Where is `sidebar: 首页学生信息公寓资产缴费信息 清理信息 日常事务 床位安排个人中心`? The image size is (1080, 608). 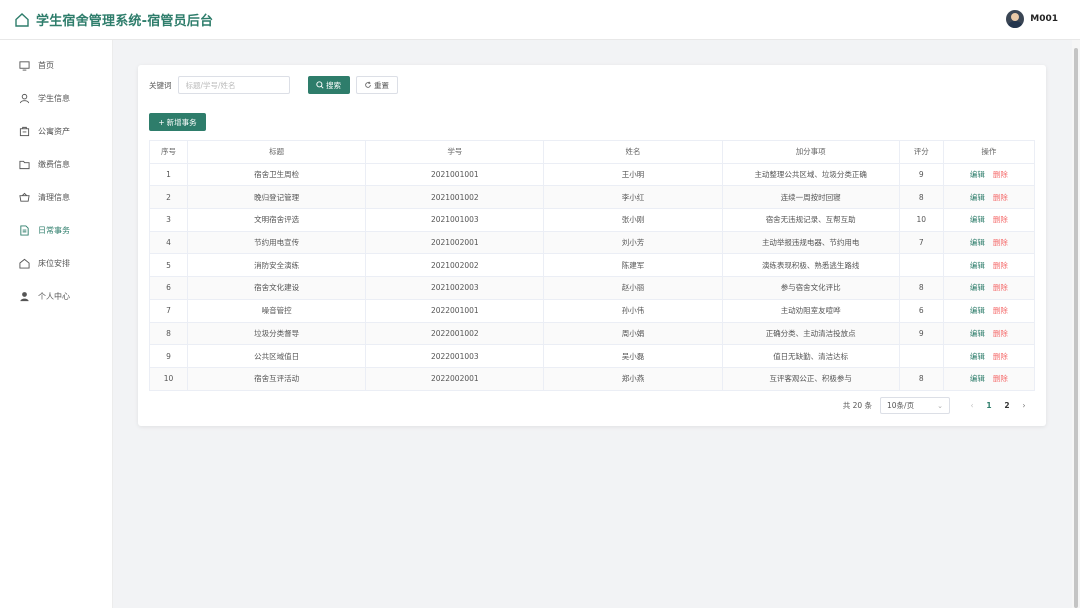
sidebar: 首页学生信息公寓资产缴费信息 清理信息 日常事务 床位安排个人中心 is located at coordinates (56, 324).